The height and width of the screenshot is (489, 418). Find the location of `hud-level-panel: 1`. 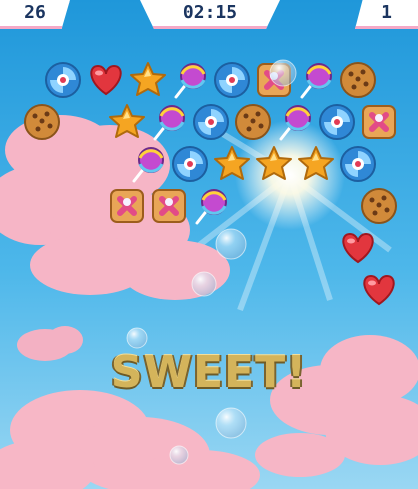

hud-level-panel: 1 is located at coordinates (386, 14).